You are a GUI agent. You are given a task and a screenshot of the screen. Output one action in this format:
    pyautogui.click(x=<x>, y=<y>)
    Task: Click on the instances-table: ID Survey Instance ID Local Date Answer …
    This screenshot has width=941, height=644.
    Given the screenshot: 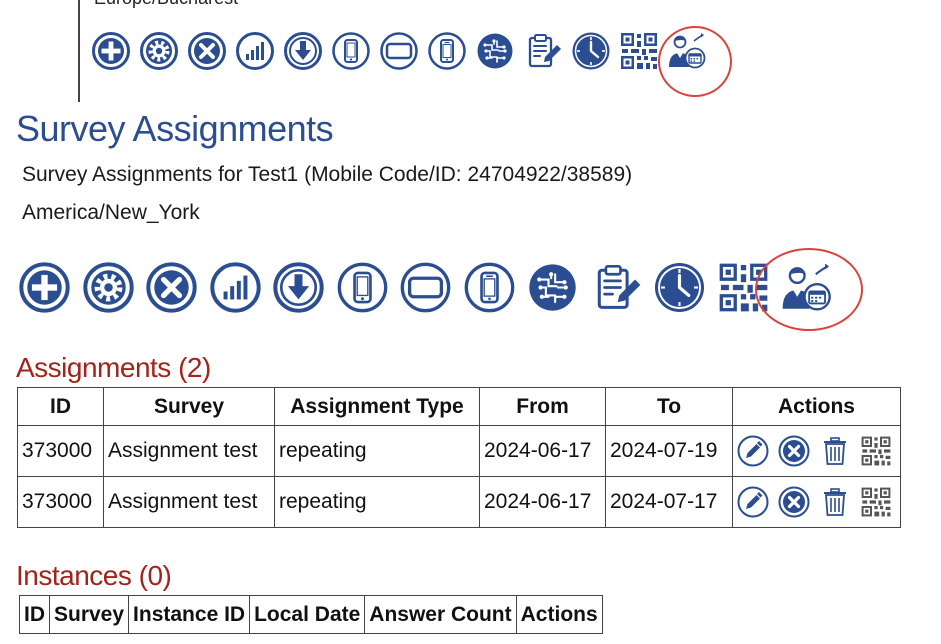 What is the action you would take?
    pyautogui.click(x=311, y=614)
    